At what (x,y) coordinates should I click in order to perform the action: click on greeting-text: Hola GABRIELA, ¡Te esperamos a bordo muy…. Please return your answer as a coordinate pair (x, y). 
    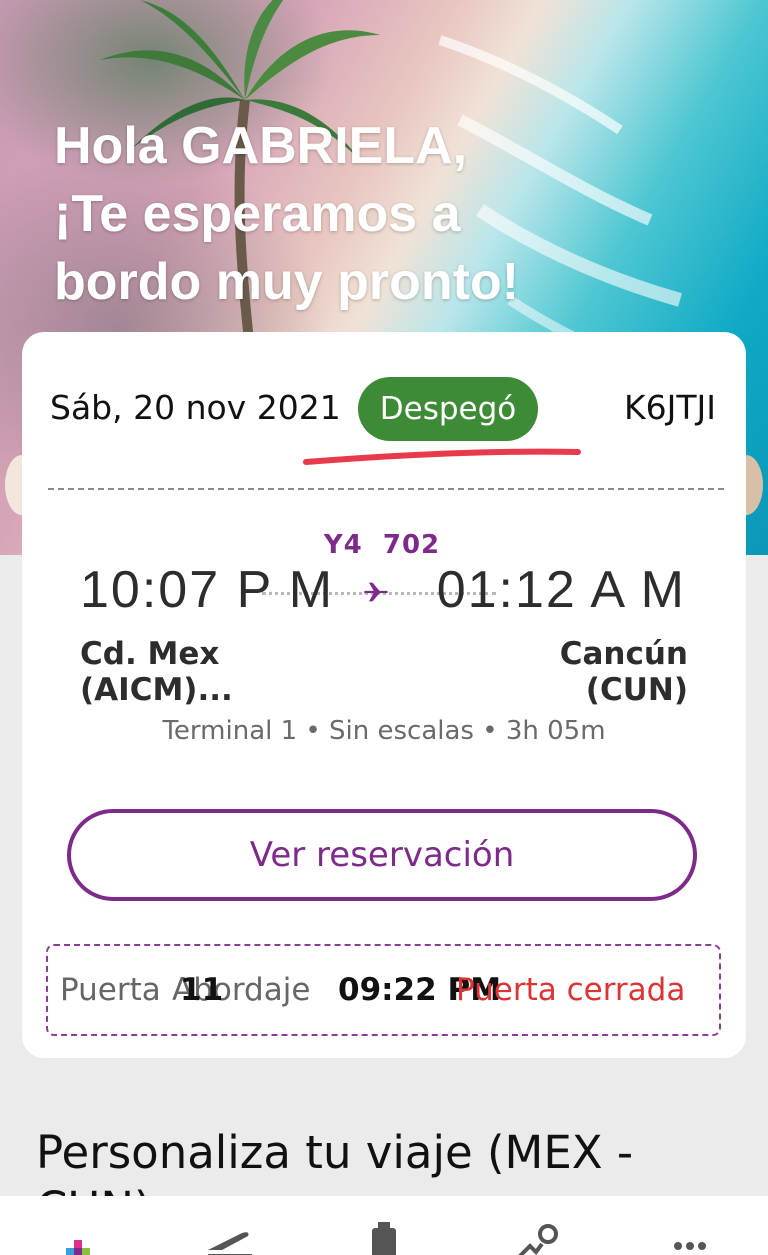
    Looking at the image, I should click on (334, 214).